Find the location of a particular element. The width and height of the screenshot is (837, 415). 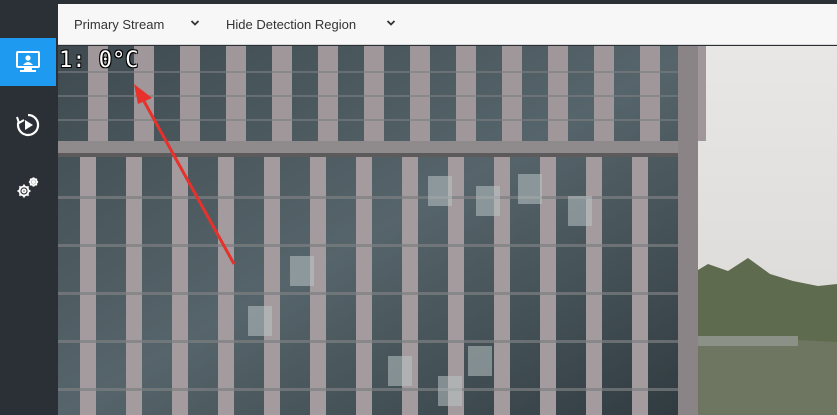

playback-icon is located at coordinates (28, 125).